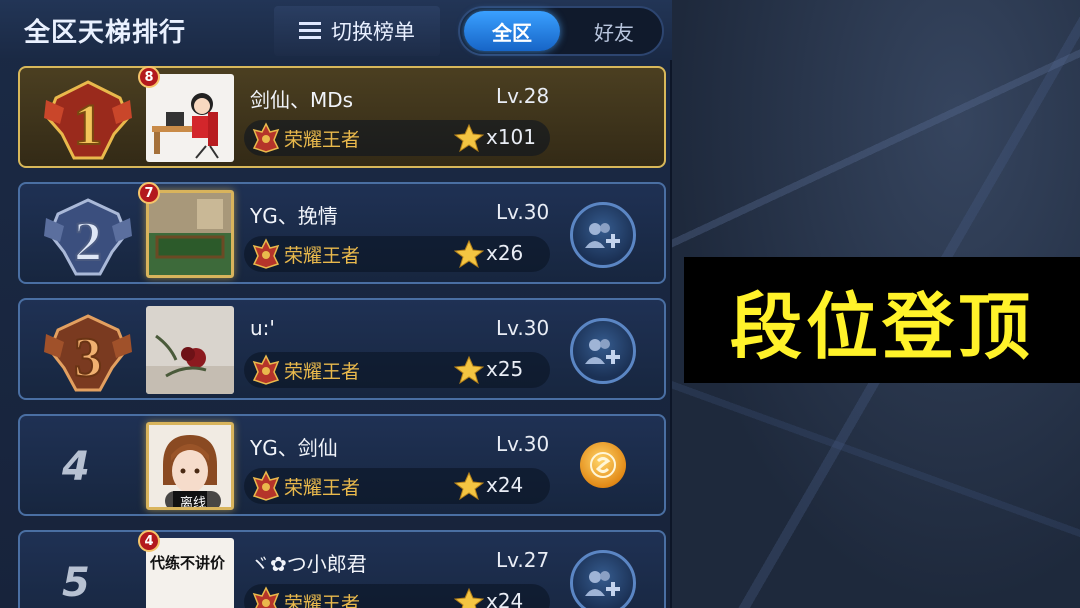 Image resolution: width=1080 pixels, height=608 pixels. Describe the element at coordinates (308, 564) in the screenshot. I see `player-name: ヾ✿つ小郎君` at that location.